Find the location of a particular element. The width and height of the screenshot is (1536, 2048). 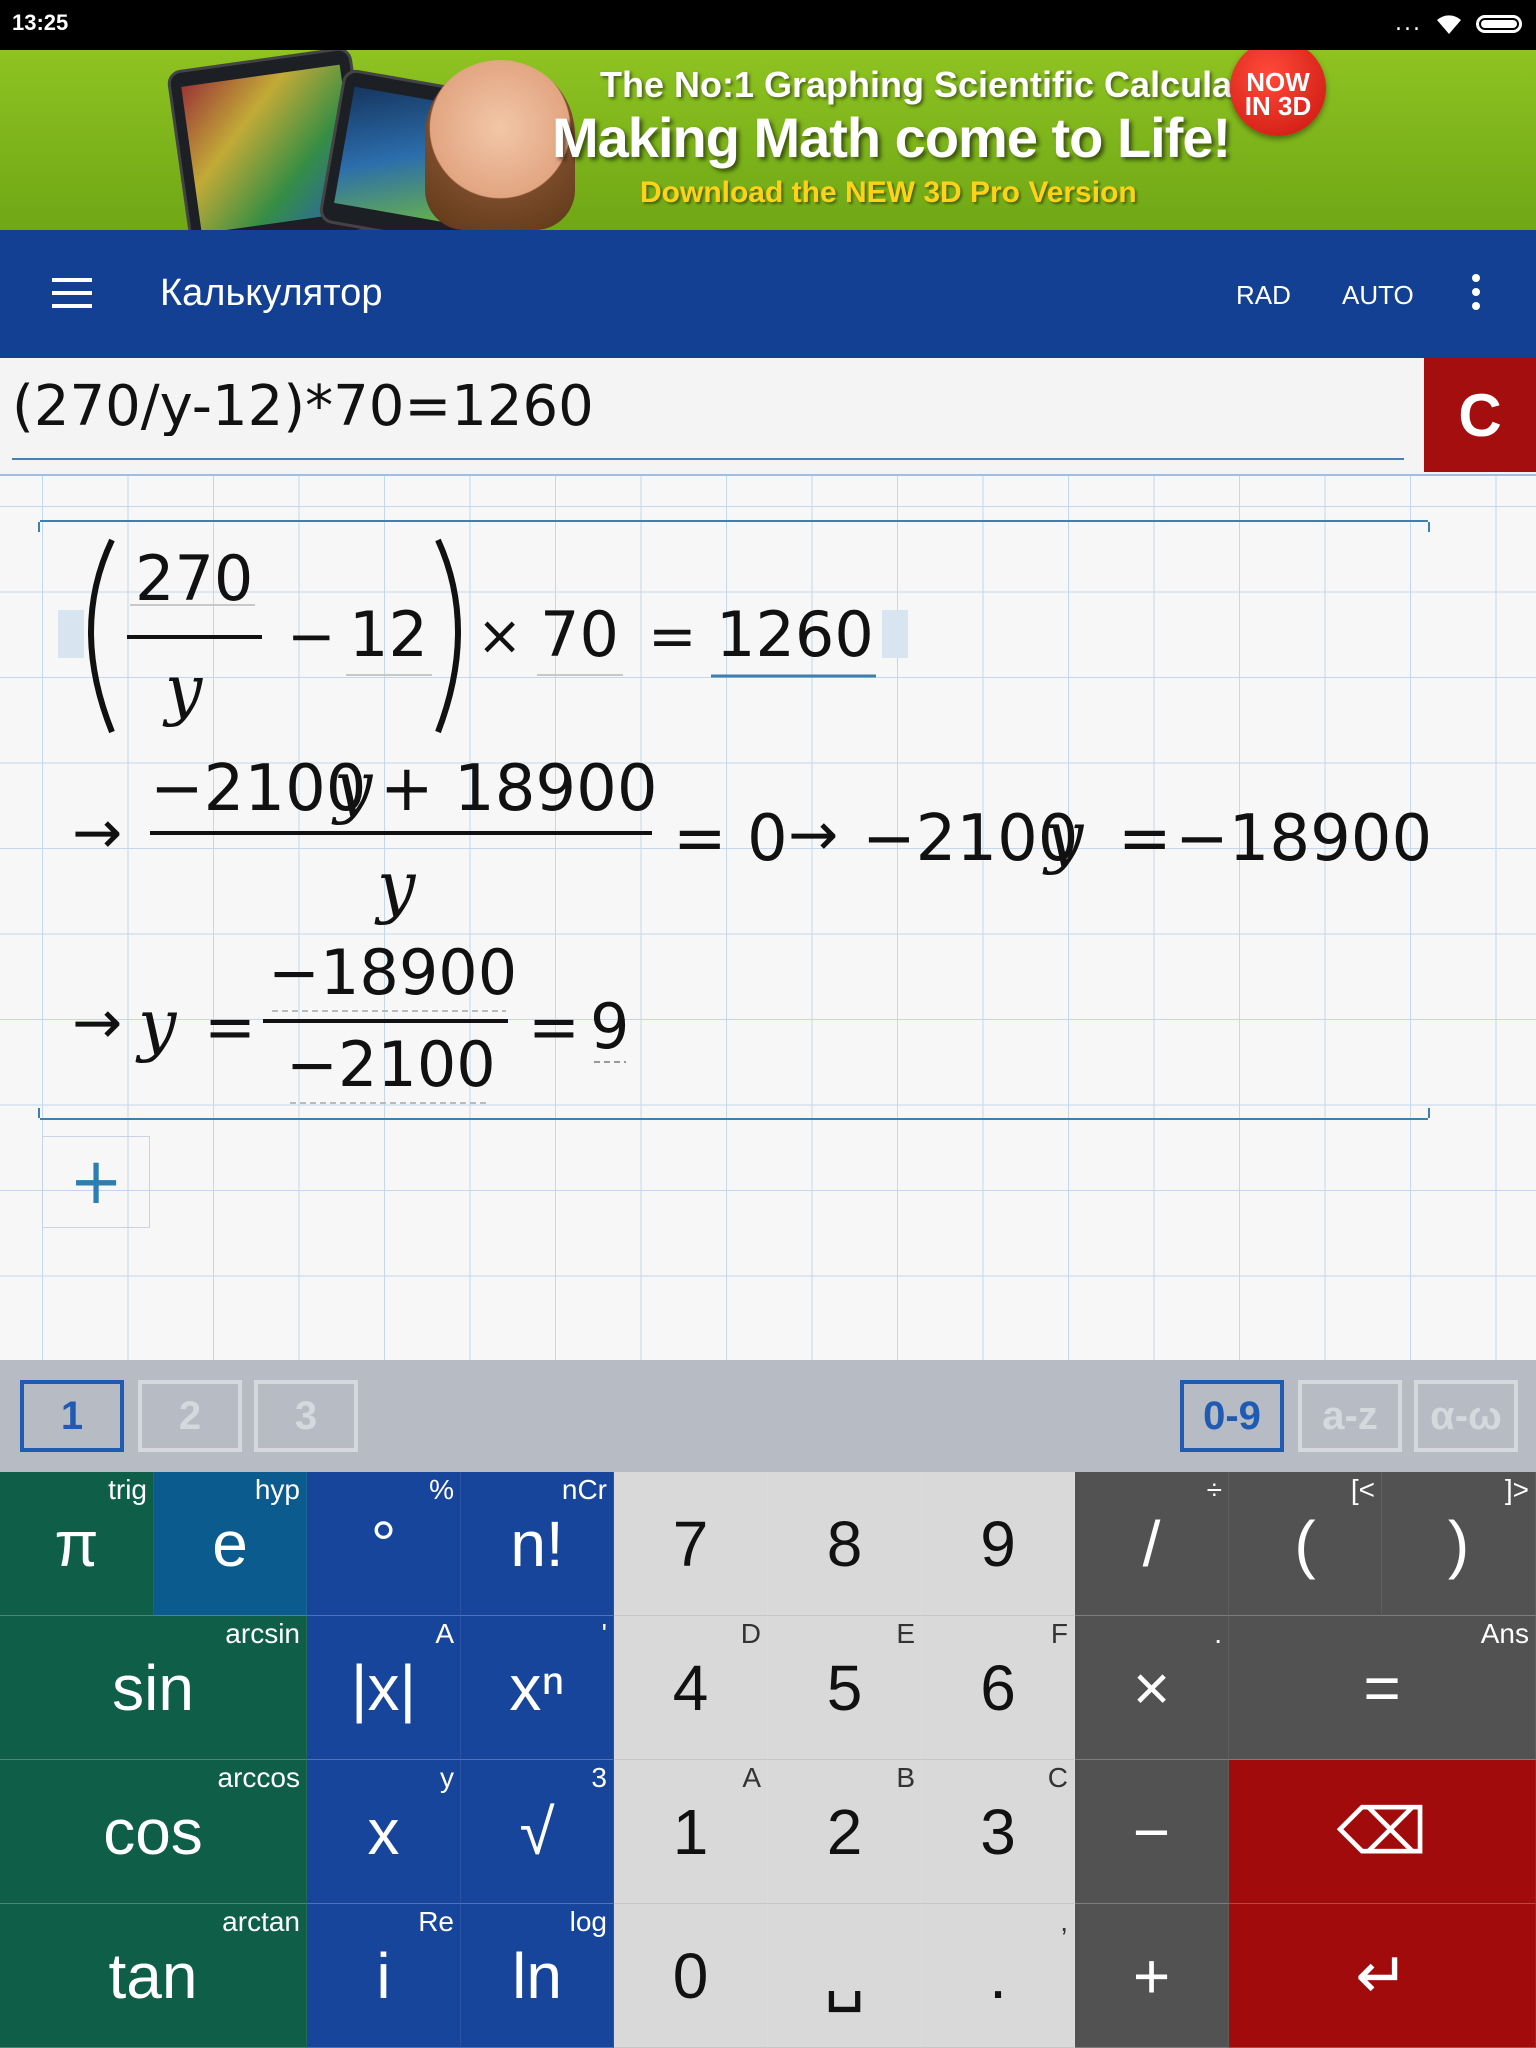

decimal-key: ., is located at coordinates (998, 1976).